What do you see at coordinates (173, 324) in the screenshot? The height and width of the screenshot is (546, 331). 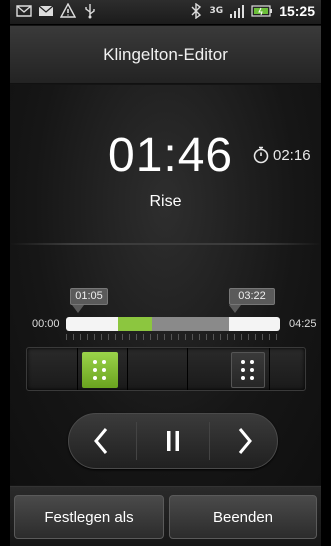 I see `ringtone-timeline` at bounding box center [173, 324].